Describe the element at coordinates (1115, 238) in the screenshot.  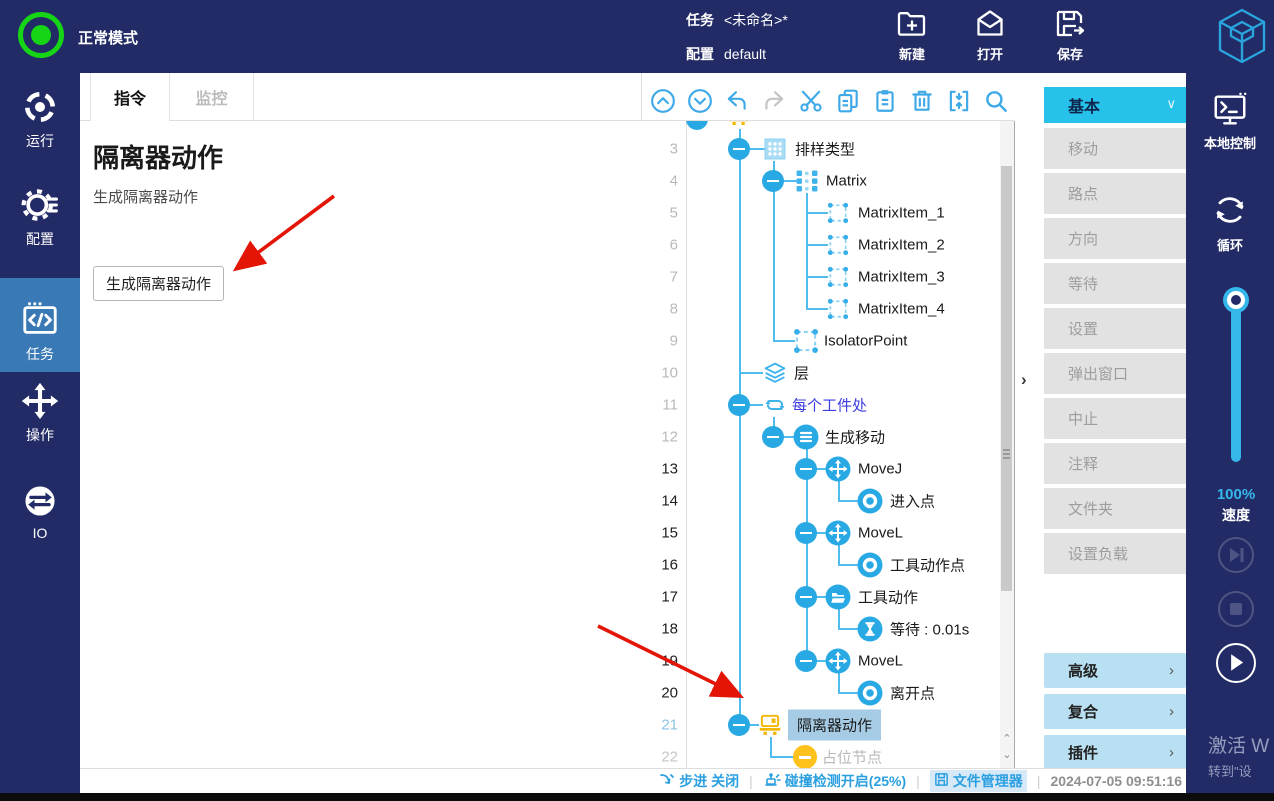
I see `instruction-item-direction: 方向` at that location.